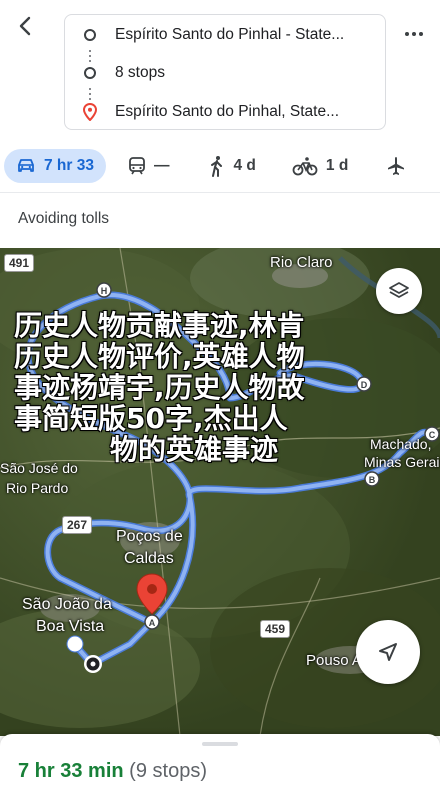  Describe the element at coordinates (149, 536) in the screenshot. I see `map-label-pocos-1: Poços de` at that location.